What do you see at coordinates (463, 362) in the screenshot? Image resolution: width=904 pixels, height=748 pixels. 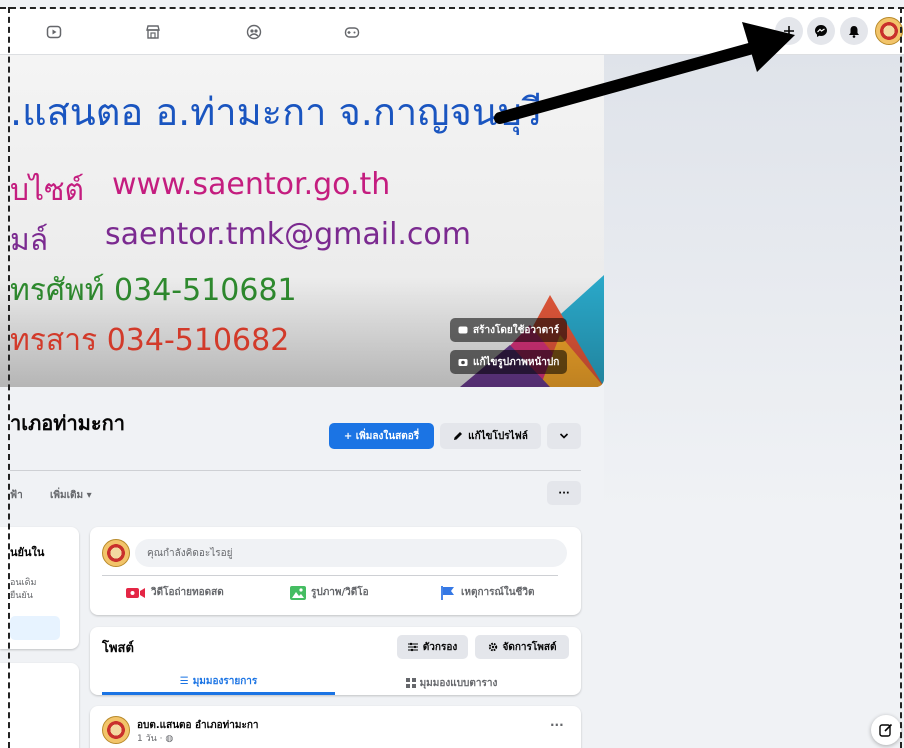 I see `camera-icon` at bounding box center [463, 362].